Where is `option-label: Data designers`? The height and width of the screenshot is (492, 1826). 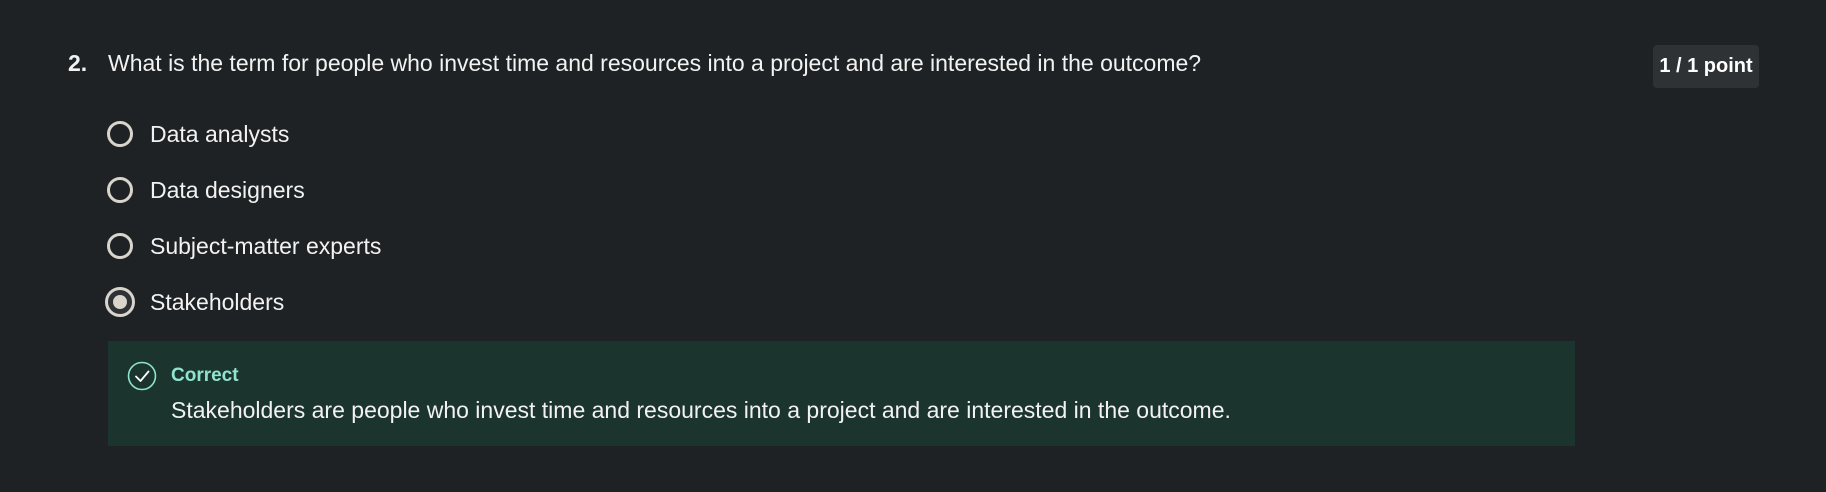
option-label: Data designers is located at coordinates (227, 190).